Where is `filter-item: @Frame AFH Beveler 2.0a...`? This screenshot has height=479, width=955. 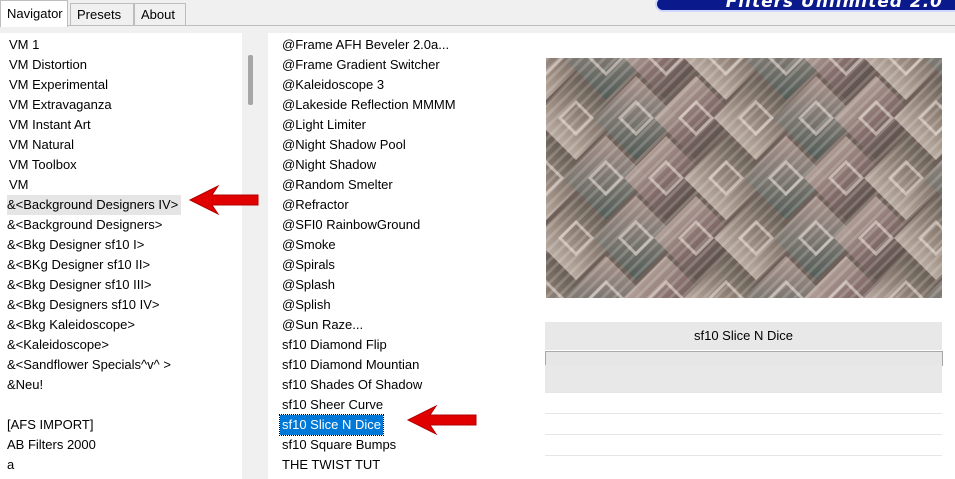
filter-item: @Frame AFH Beveler 2.0a... is located at coordinates (365, 45).